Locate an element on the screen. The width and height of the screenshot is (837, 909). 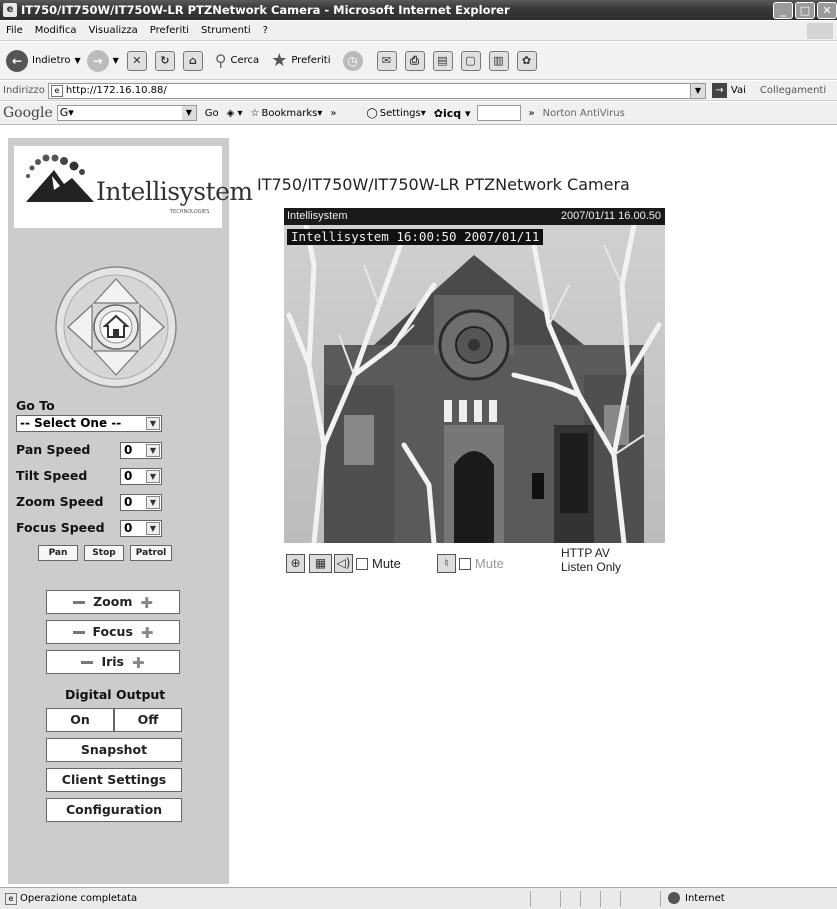
goto-selected-value: -- Select One -- is located at coordinates (71, 423).